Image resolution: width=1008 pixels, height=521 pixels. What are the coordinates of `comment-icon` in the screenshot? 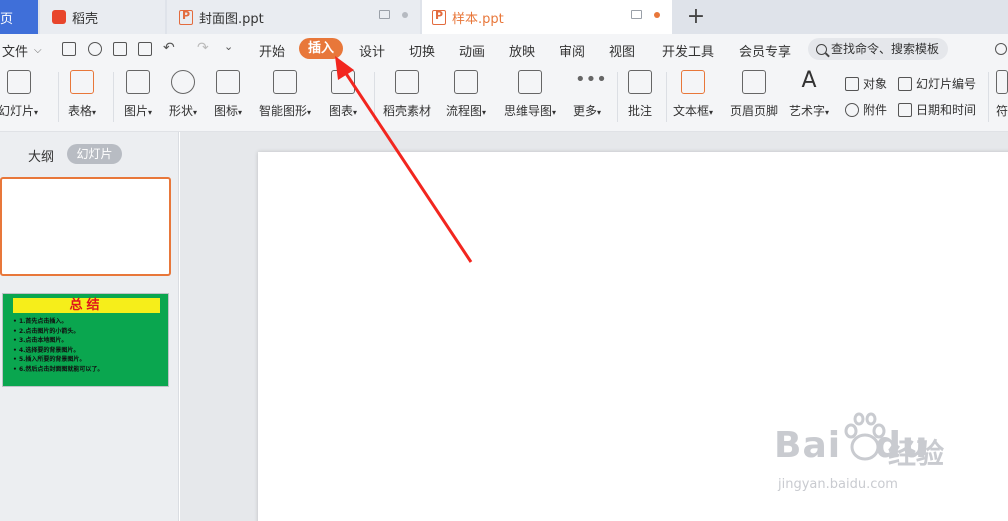 It's located at (640, 82).